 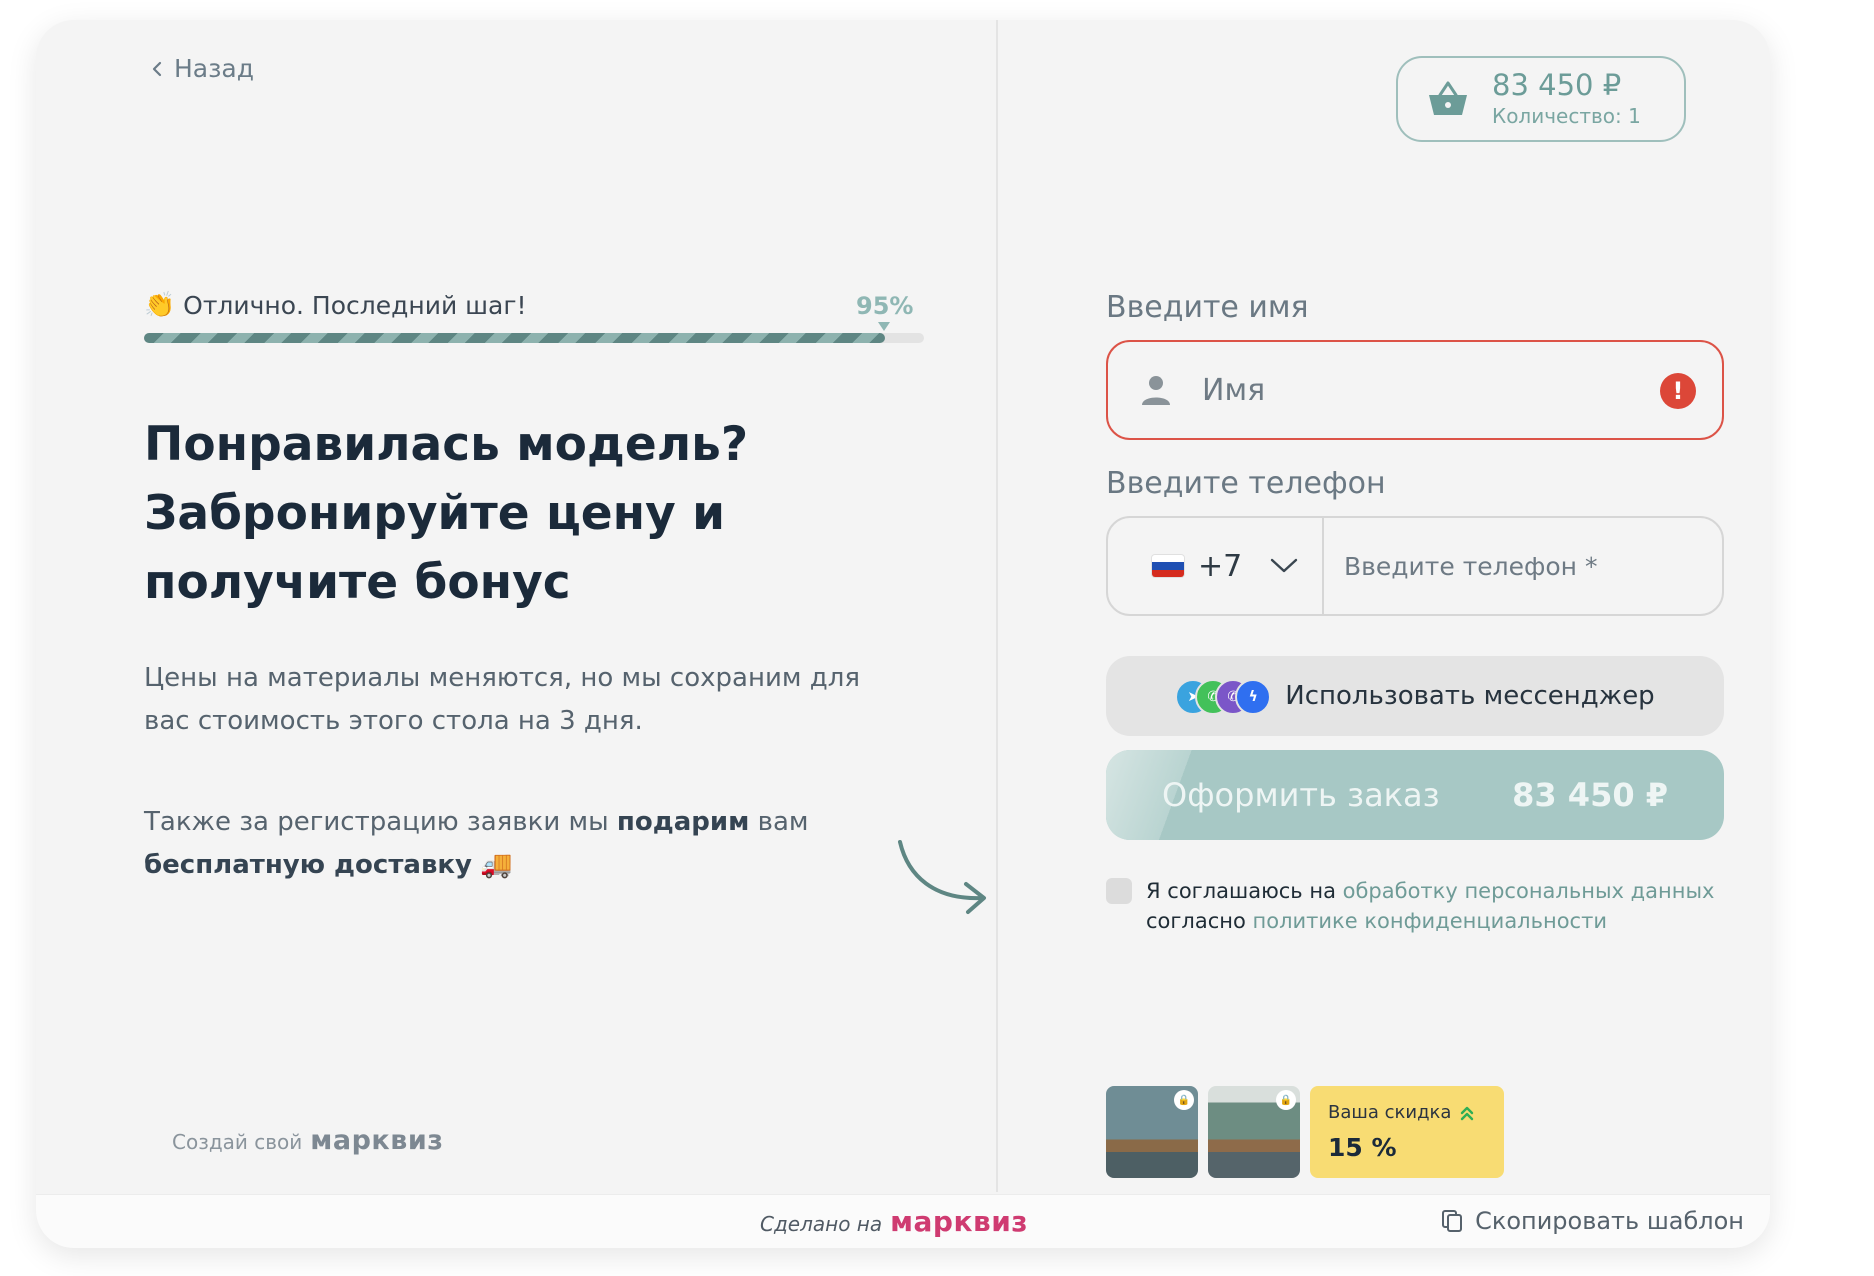 What do you see at coordinates (1199, 921) in the screenshot?
I see `consent-text-2: согласно` at bounding box center [1199, 921].